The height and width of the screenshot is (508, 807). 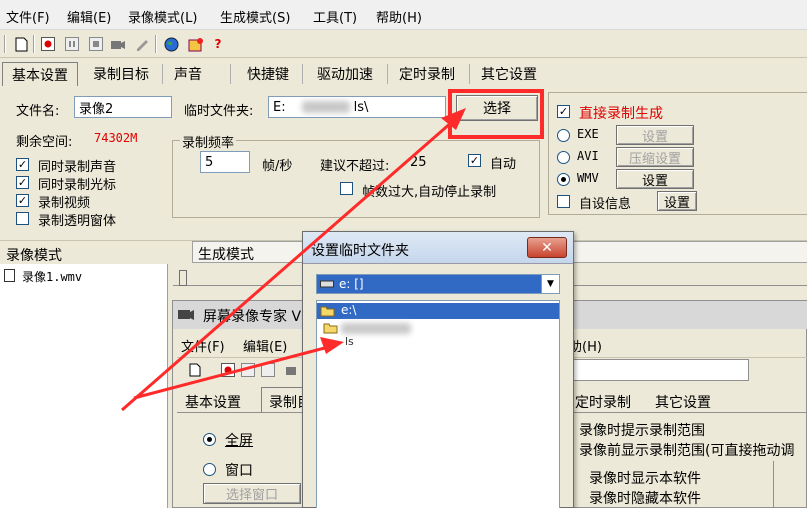 What do you see at coordinates (603, 403) in the screenshot?
I see `bg-tab-timer: 定时录制` at bounding box center [603, 403].